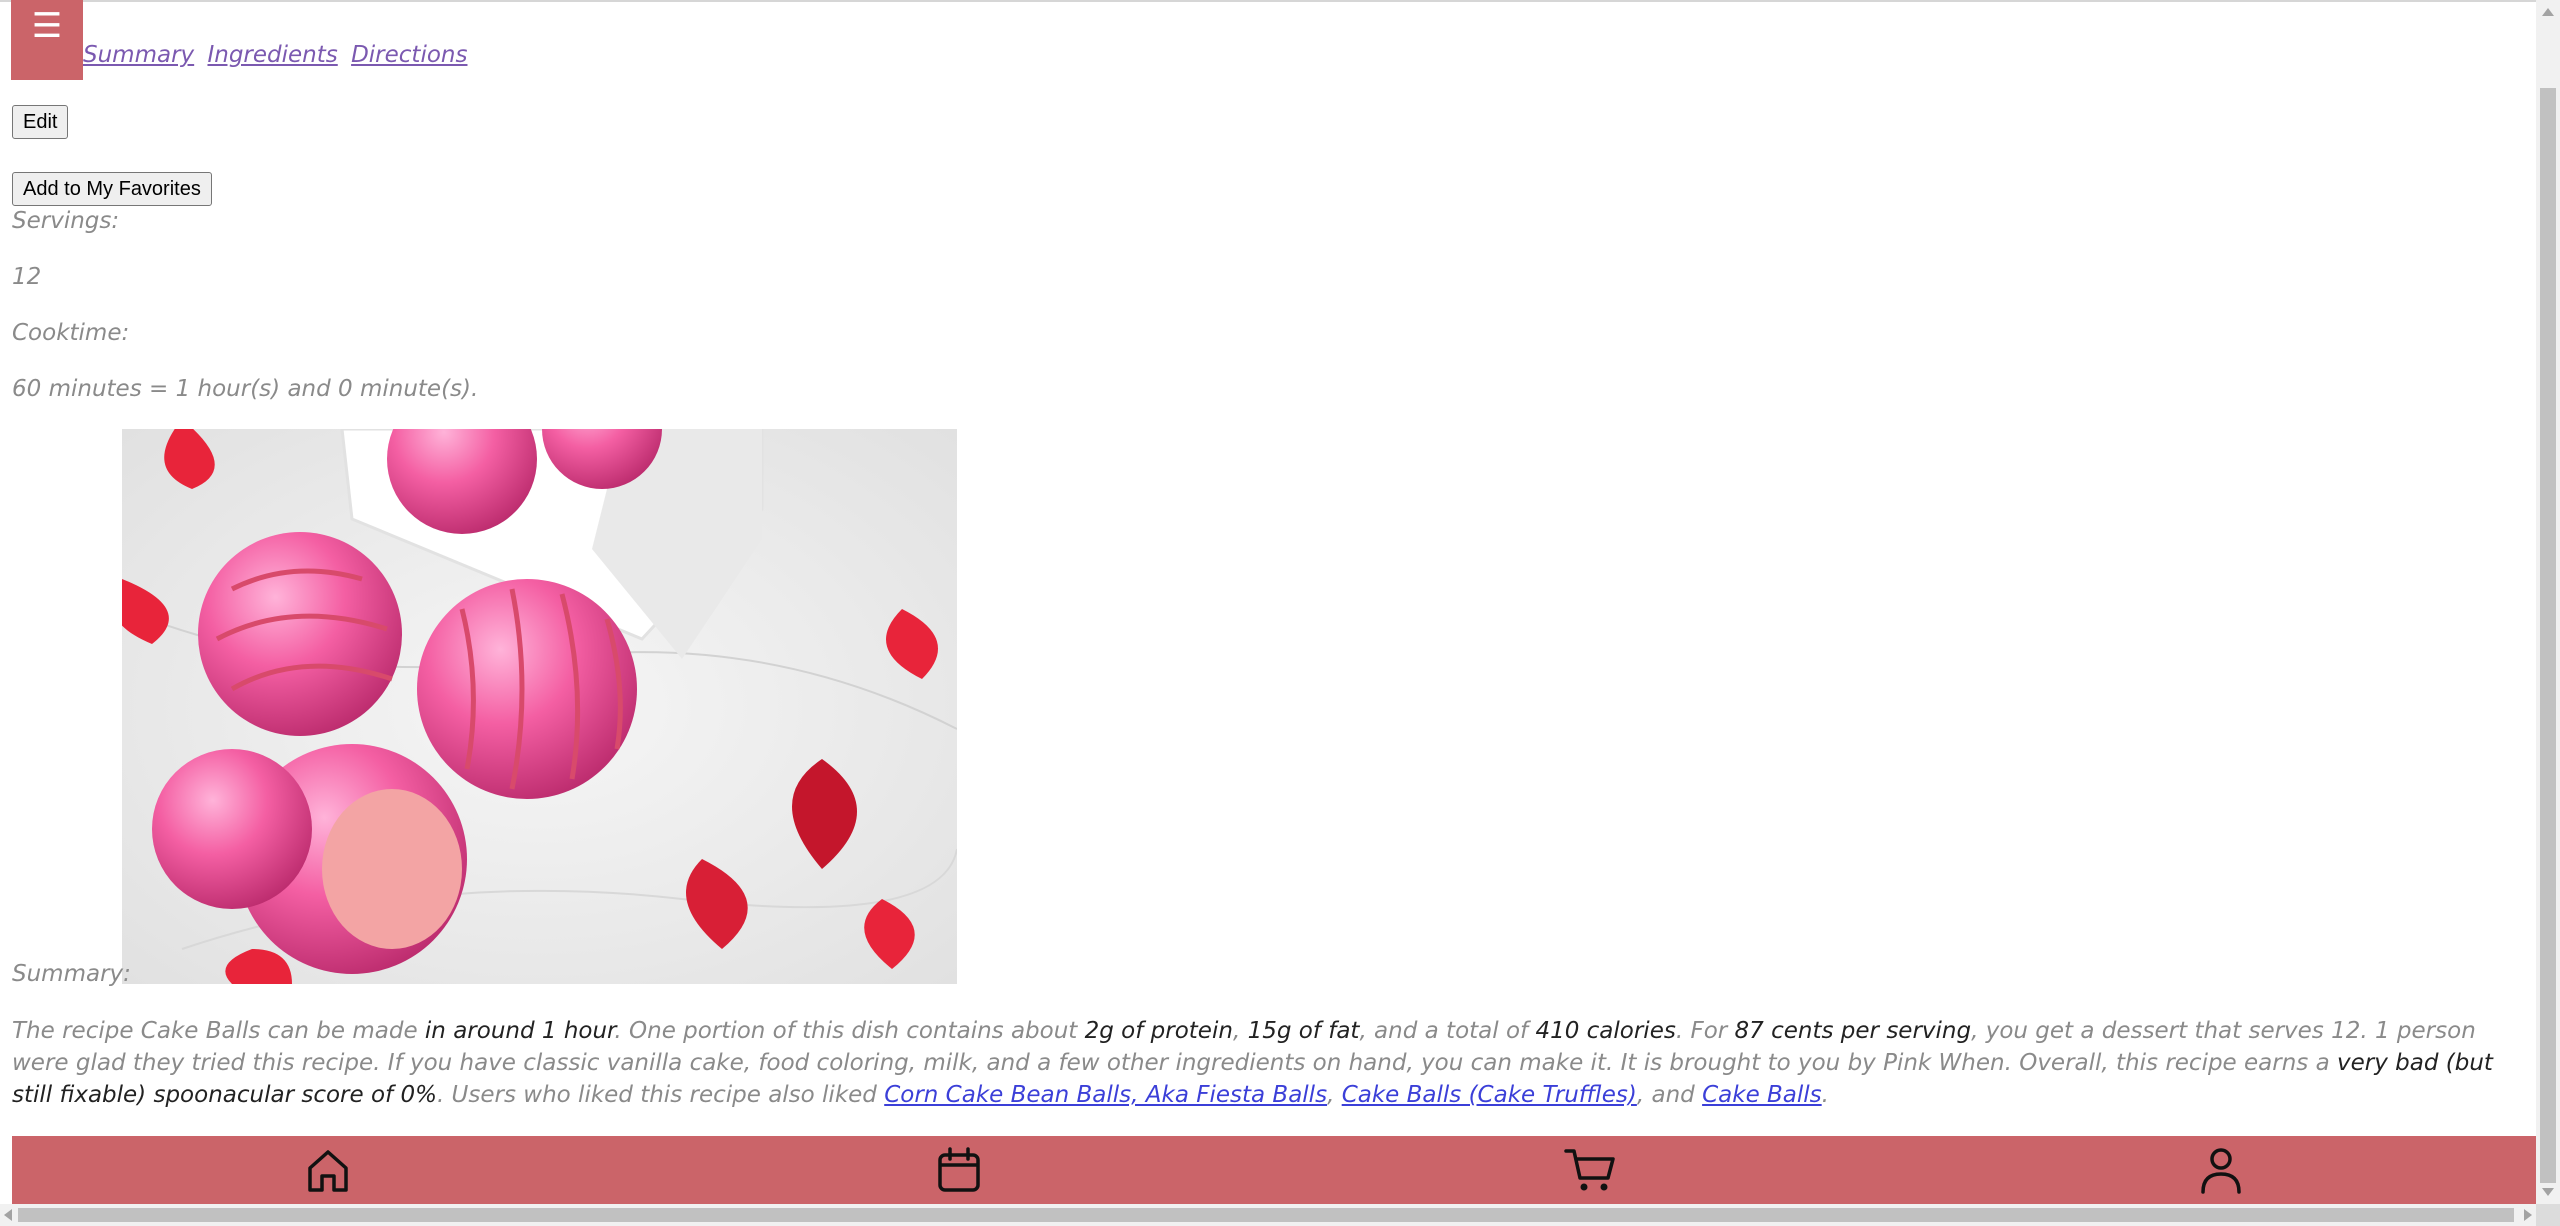 This screenshot has height=1226, width=2560. I want to click on nav-profile, so click(2221, 1170).